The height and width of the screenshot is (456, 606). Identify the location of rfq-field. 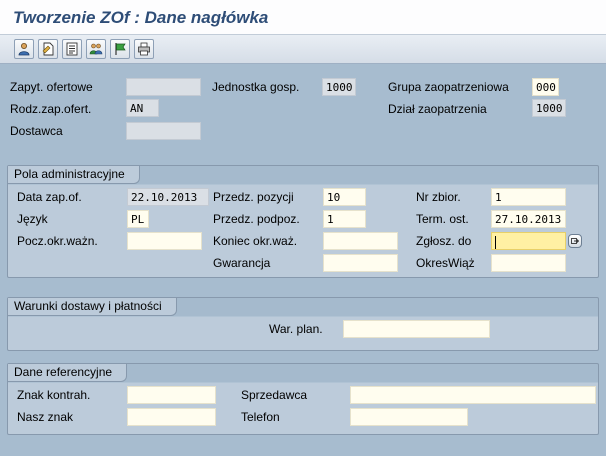
(163, 87).